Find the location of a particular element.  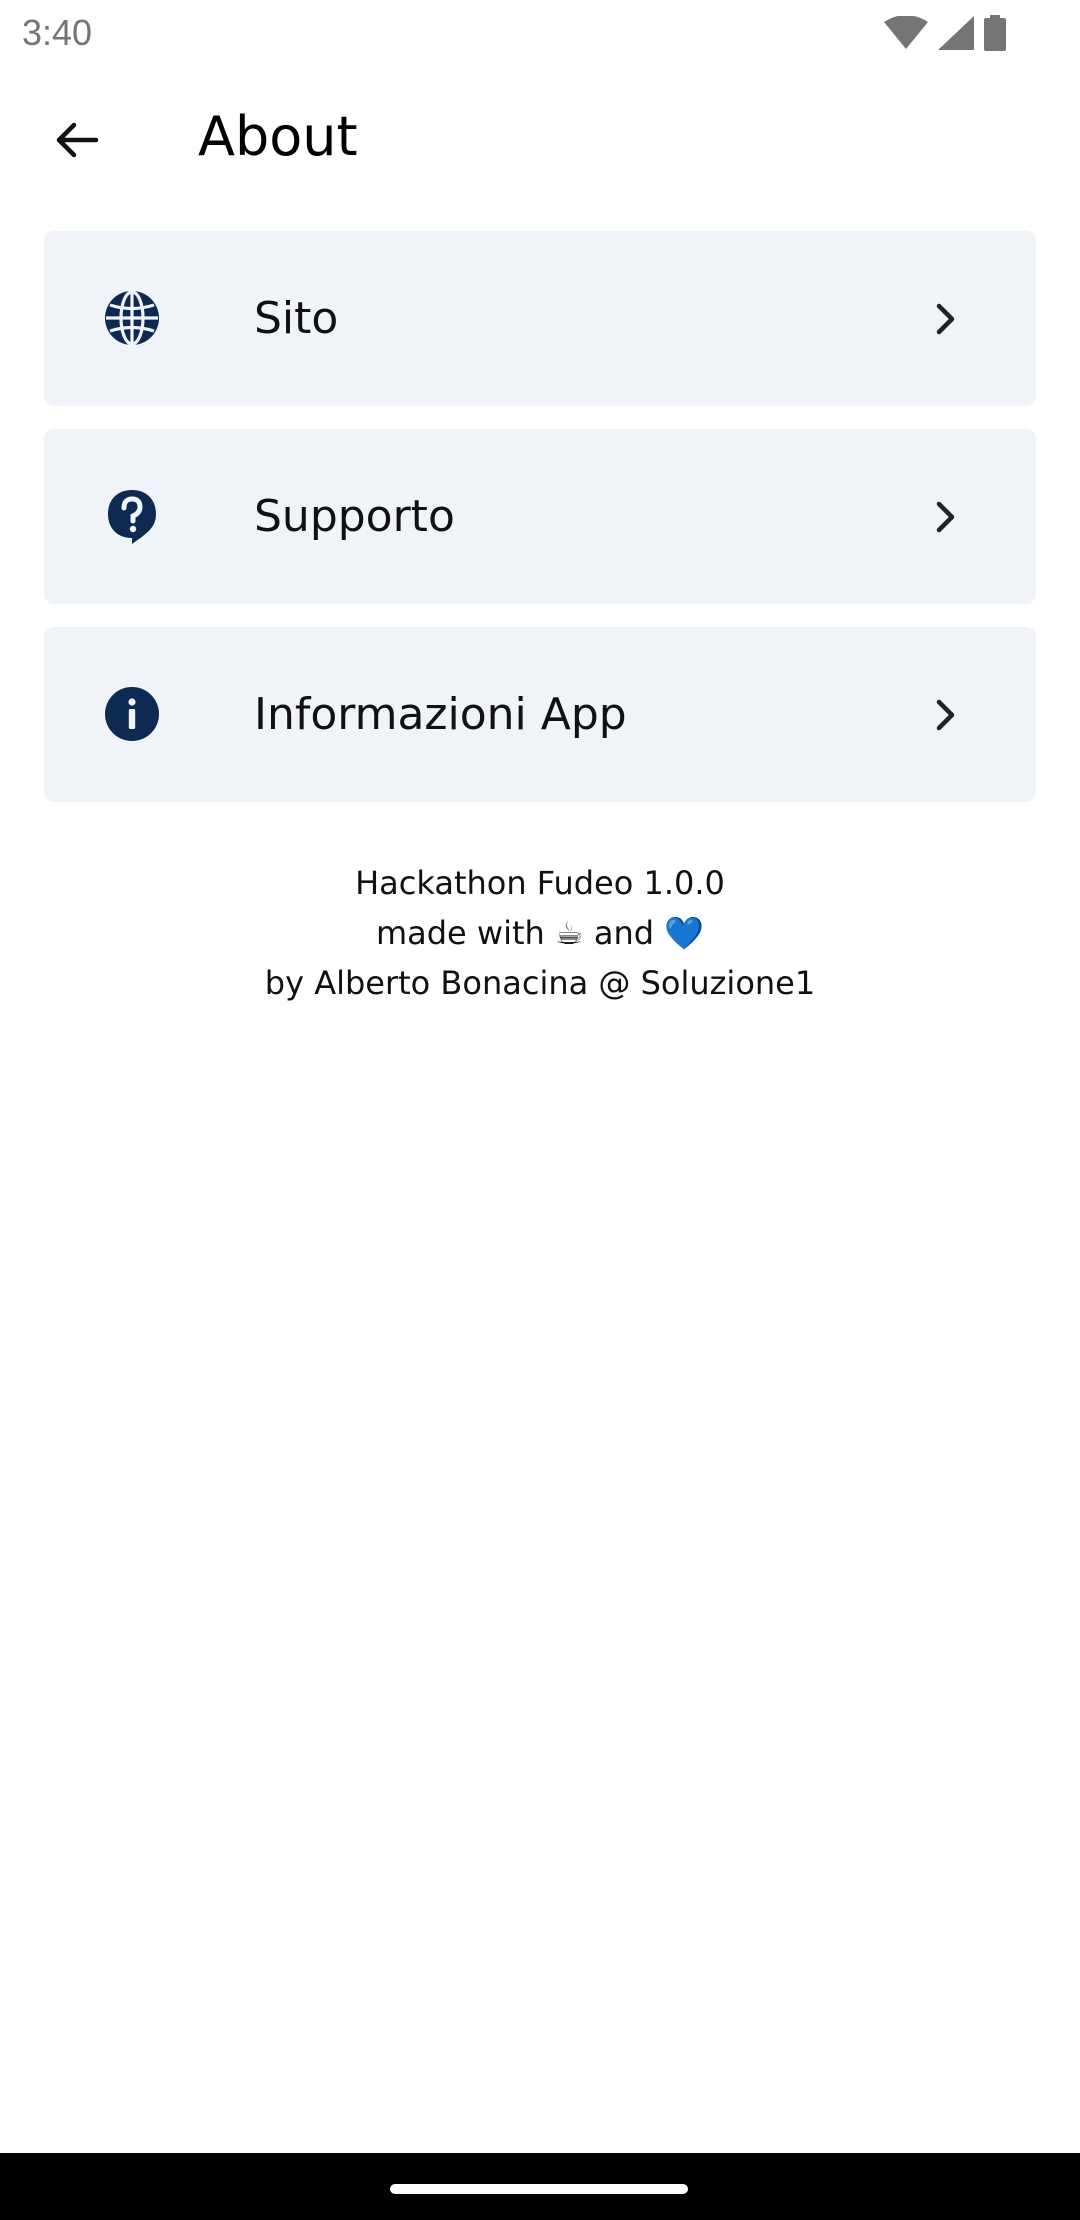

made-with-text: made with ☕ and 💙 is located at coordinates (540, 933).